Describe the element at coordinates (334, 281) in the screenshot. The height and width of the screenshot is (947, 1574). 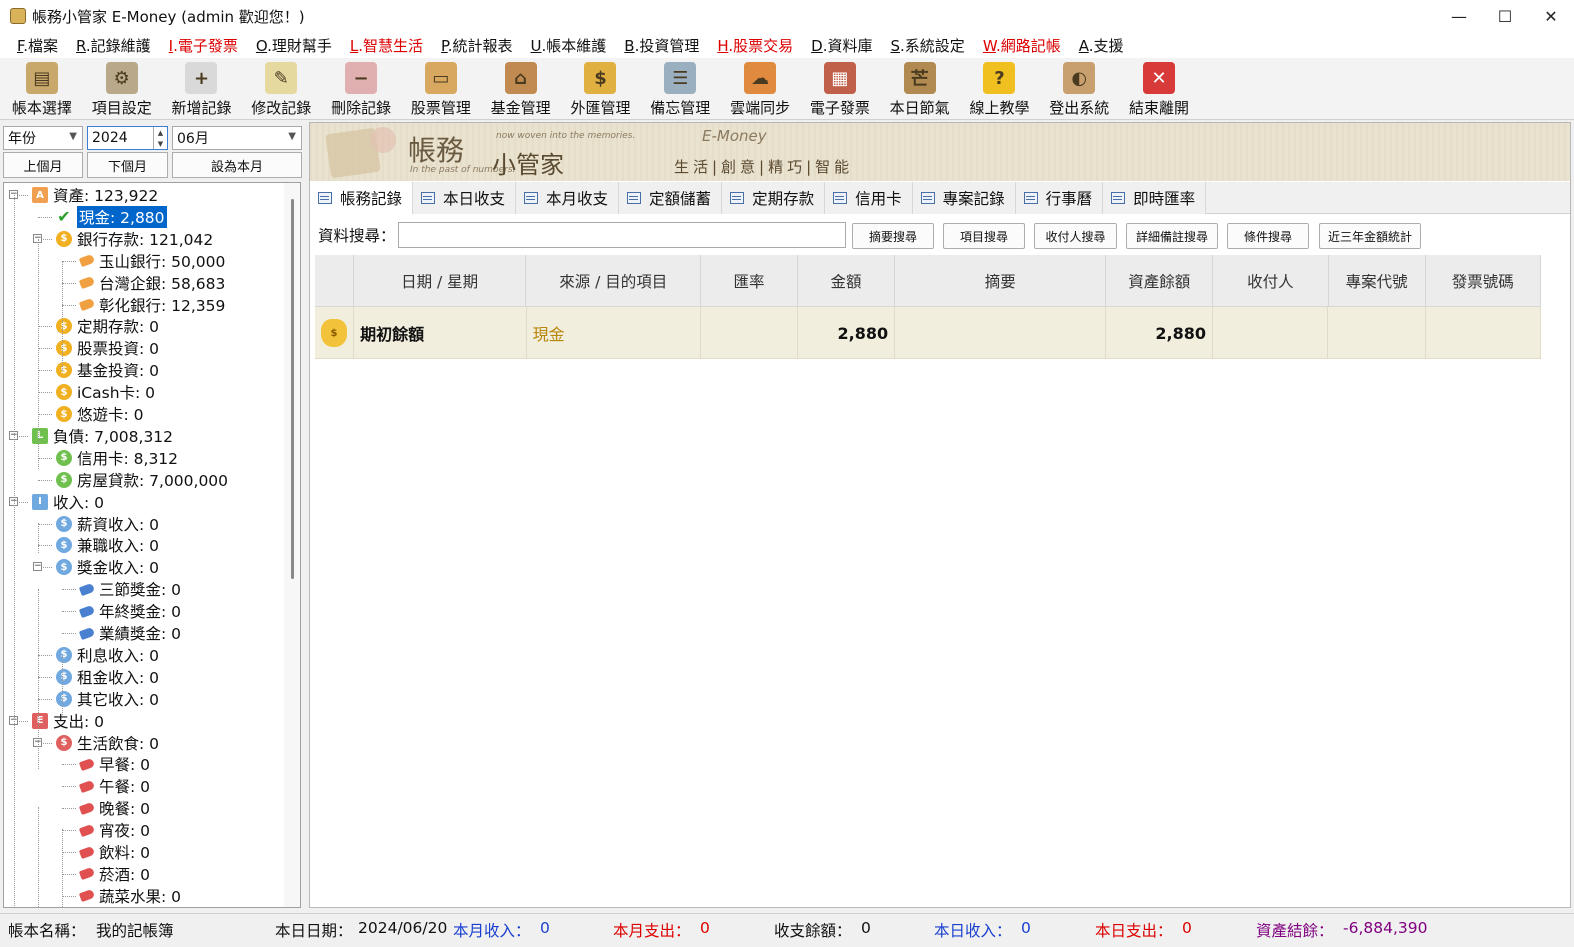
I see `column-header` at that location.